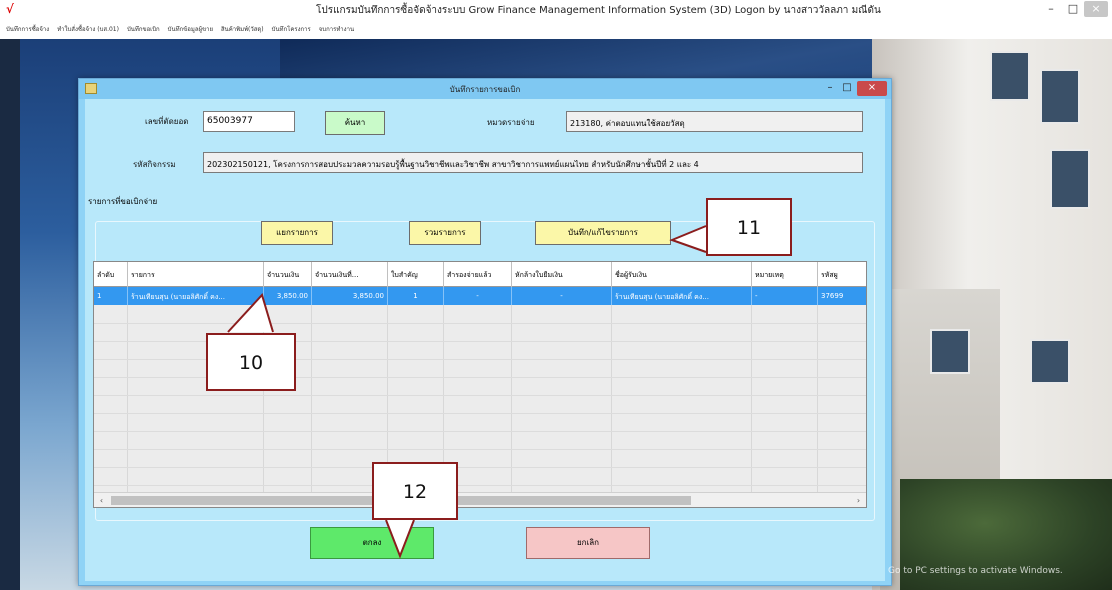 The height and width of the screenshot is (590, 1112). I want to click on budget-number-field: 65003977, so click(249, 121).